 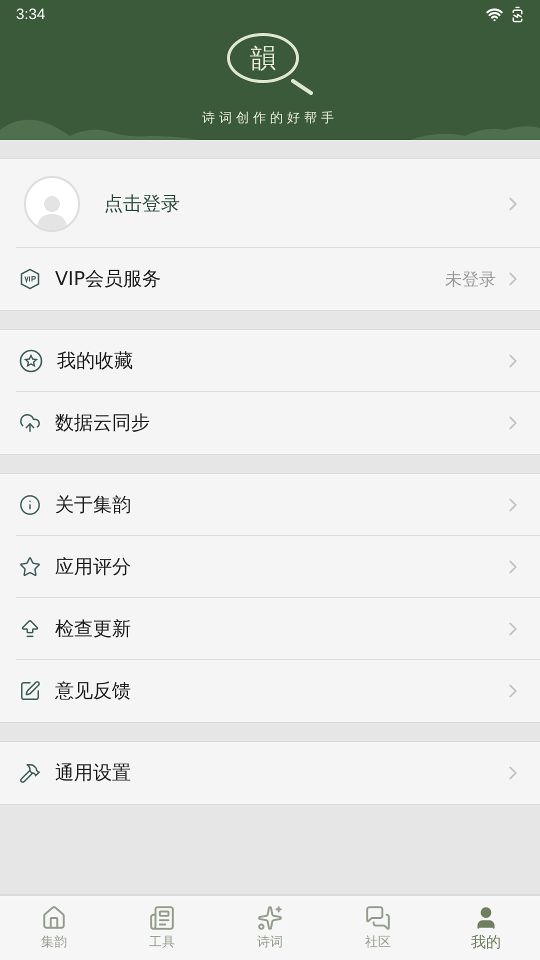 What do you see at coordinates (93, 773) in the screenshot?
I see `menu-label: 通用设置` at bounding box center [93, 773].